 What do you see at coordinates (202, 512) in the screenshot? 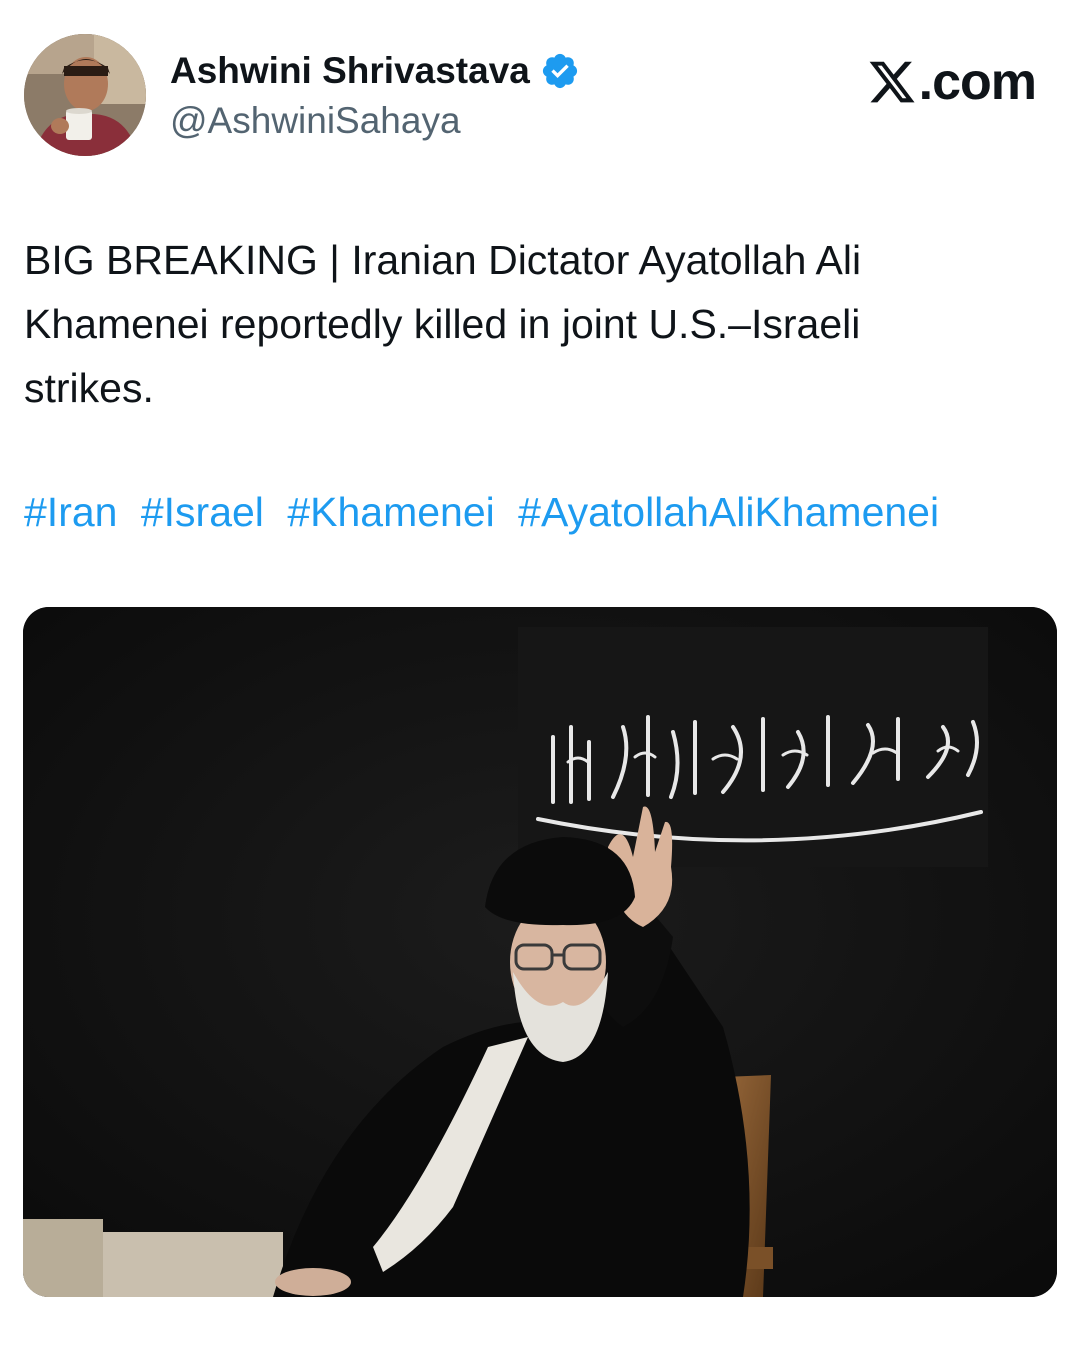
I see `hashtag-link: #Israel` at bounding box center [202, 512].